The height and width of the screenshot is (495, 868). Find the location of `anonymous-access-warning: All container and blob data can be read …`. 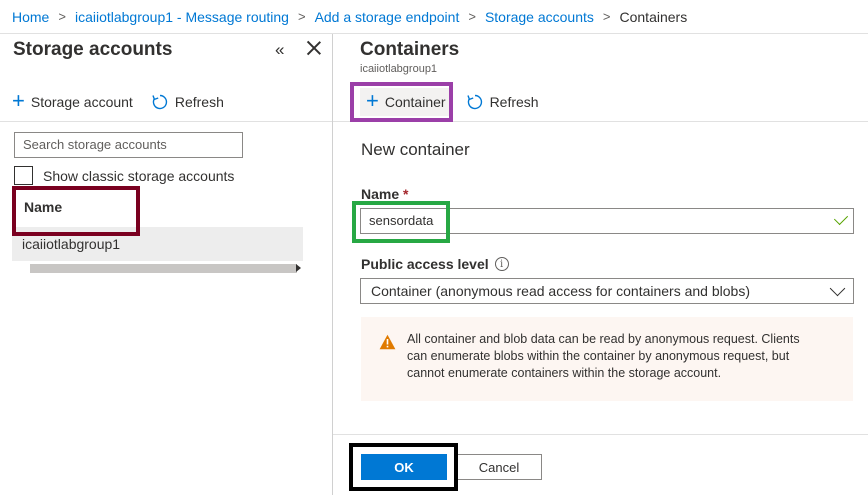

anonymous-access-warning: All container and blob data can be read … is located at coordinates (607, 359).